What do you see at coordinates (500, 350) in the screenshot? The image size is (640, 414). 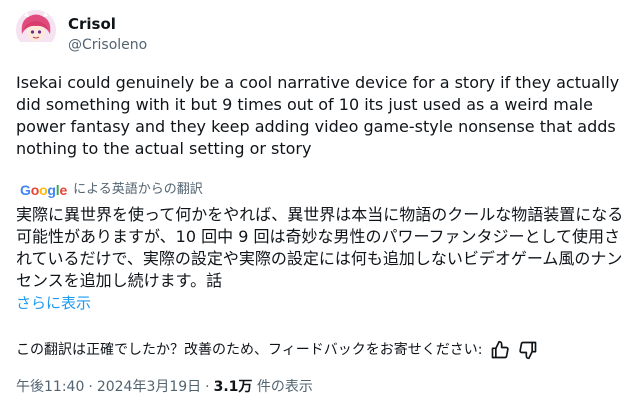 I see `thumbs-up-icon` at bounding box center [500, 350].